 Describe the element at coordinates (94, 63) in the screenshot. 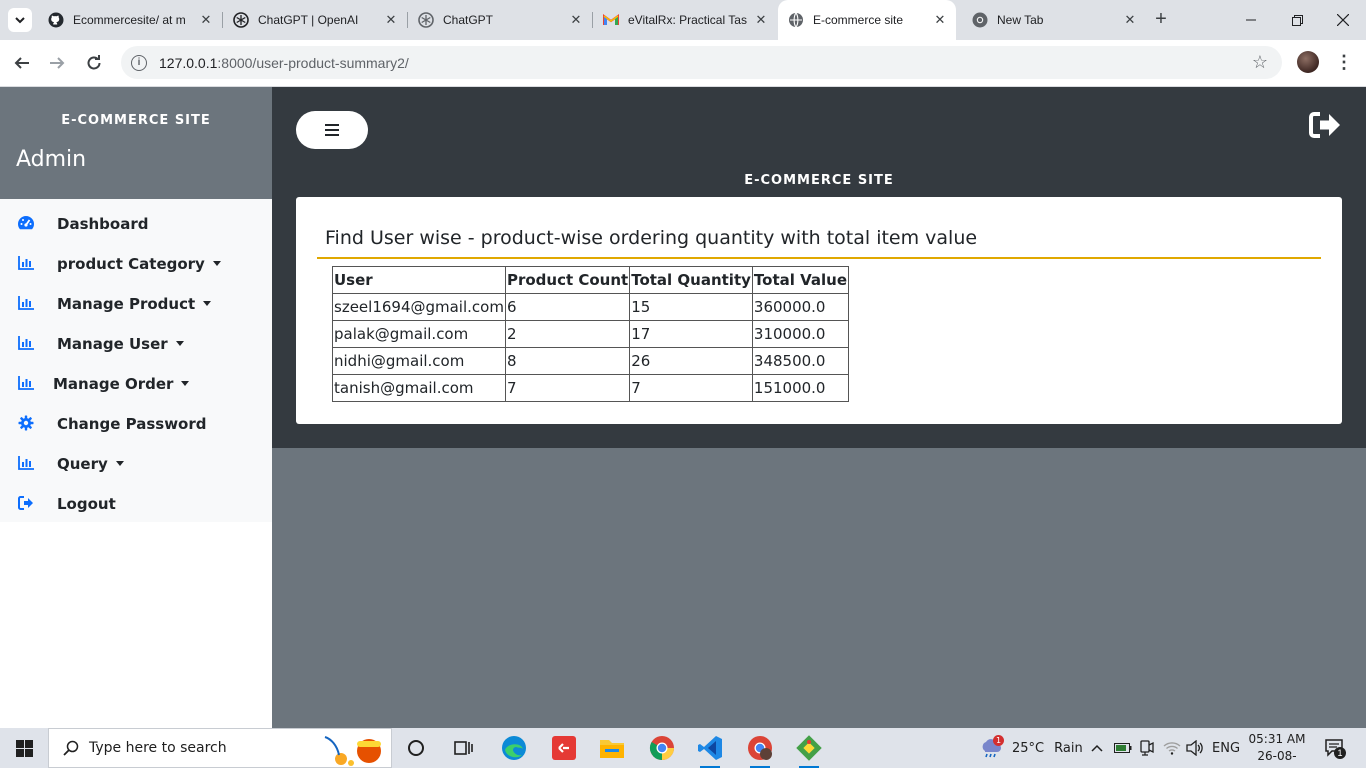

I see `reload-button` at that location.